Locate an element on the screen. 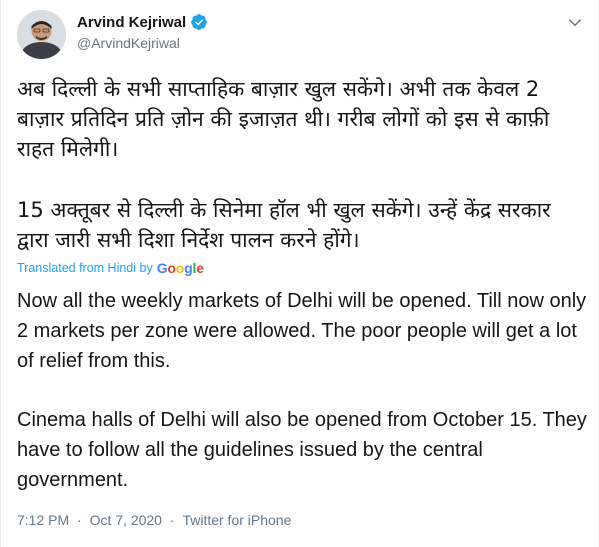 Image resolution: width=599 pixels, height=547 pixels. translation-attribution: Translated from Hindi by Google is located at coordinates (110, 268).